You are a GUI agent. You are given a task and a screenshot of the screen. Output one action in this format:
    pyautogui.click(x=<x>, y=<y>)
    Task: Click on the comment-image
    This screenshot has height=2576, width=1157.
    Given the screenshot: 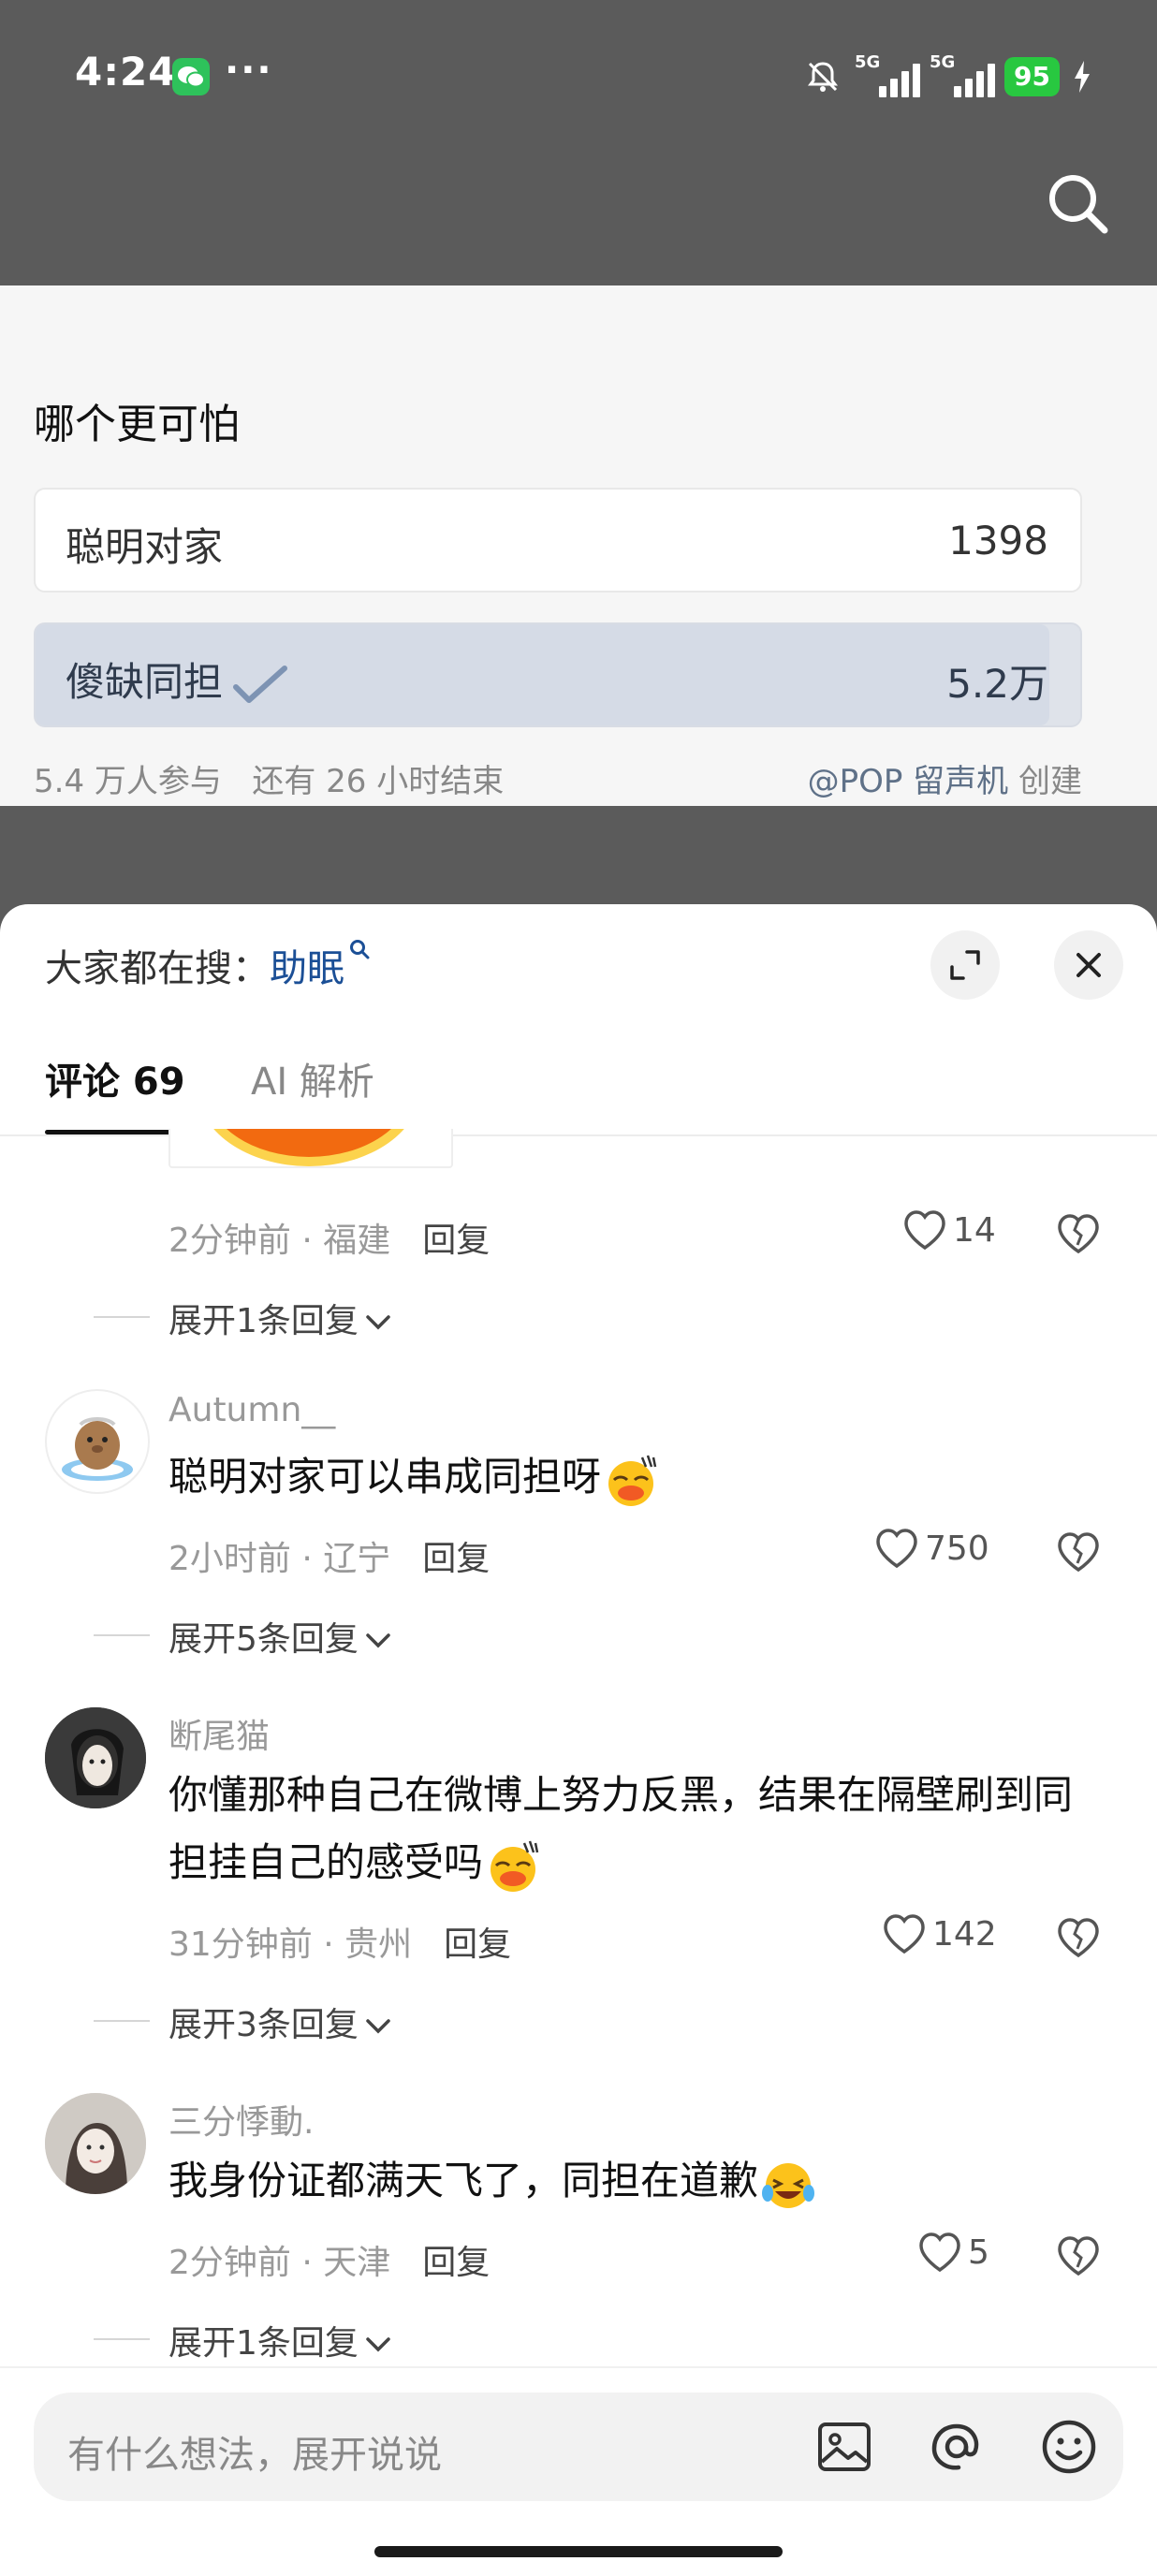 What is the action you would take?
    pyautogui.click(x=311, y=1148)
    